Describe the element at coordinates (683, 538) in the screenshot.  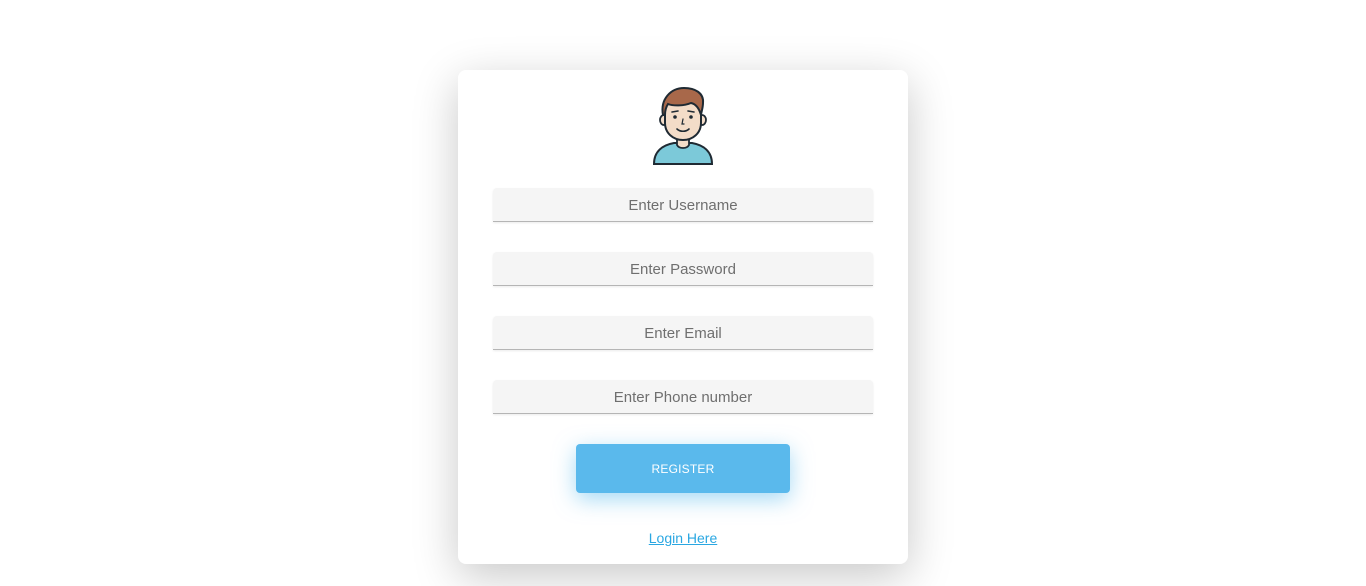
I see `login-here-link: Login Here` at that location.